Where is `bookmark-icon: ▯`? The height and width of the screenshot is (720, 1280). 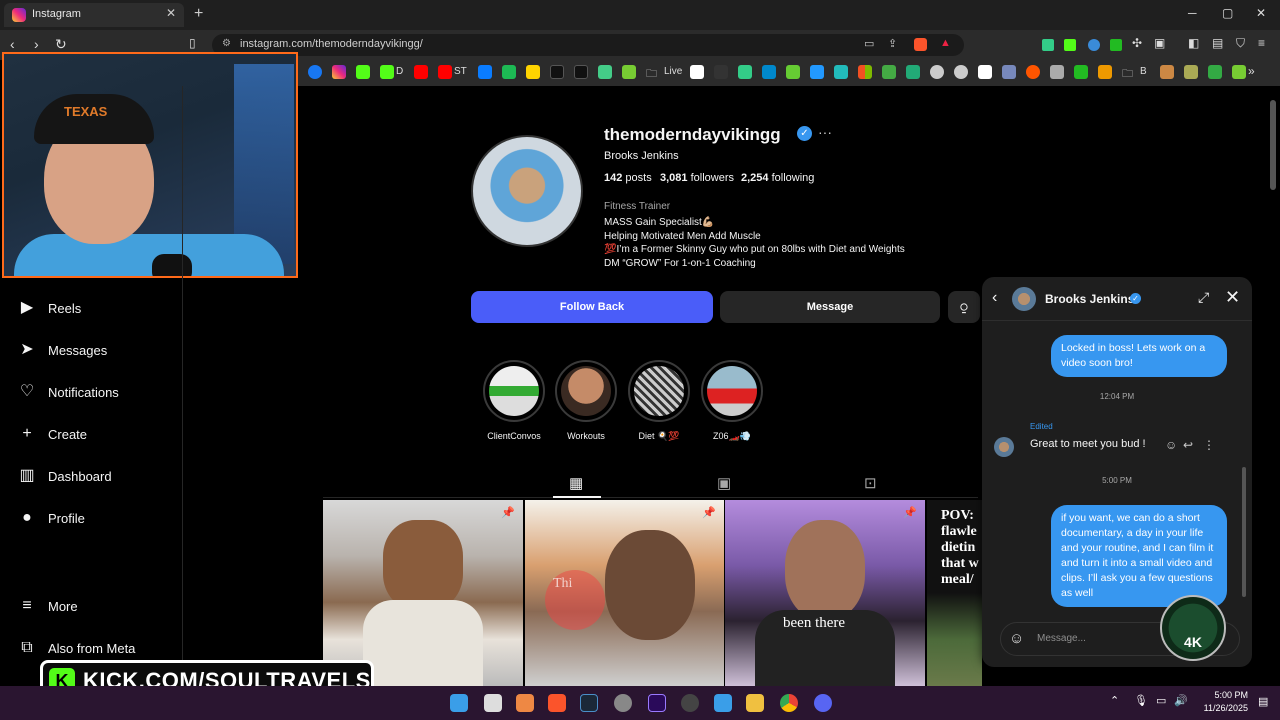
bookmark-icon: ▯ is located at coordinates (192, 43).